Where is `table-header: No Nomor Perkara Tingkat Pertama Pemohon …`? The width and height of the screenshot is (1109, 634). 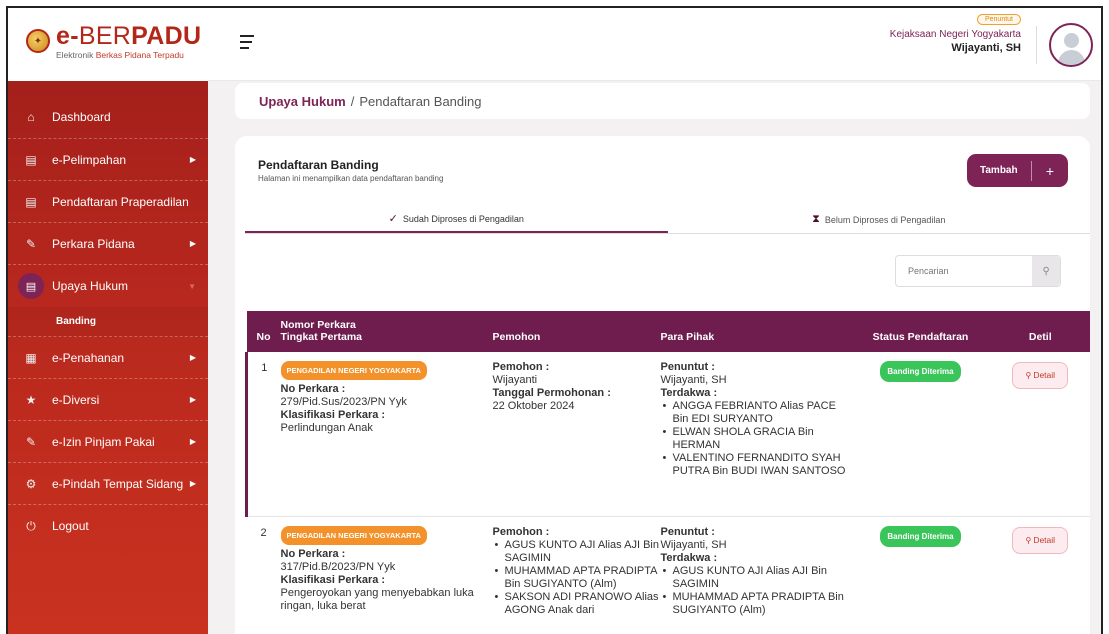 table-header: No Nomor Perkara Tingkat Pertama Pemohon … is located at coordinates (668, 331).